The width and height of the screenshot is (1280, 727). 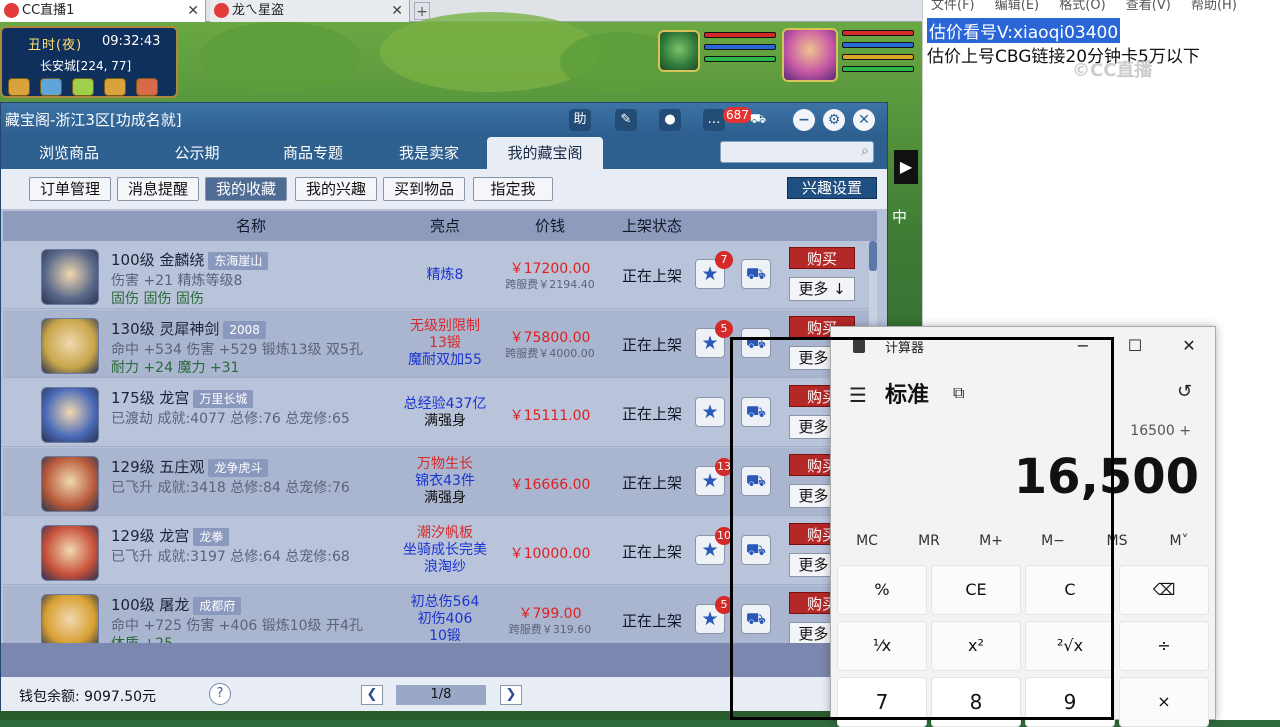 I want to click on gold-icon, so click(x=115, y=87).